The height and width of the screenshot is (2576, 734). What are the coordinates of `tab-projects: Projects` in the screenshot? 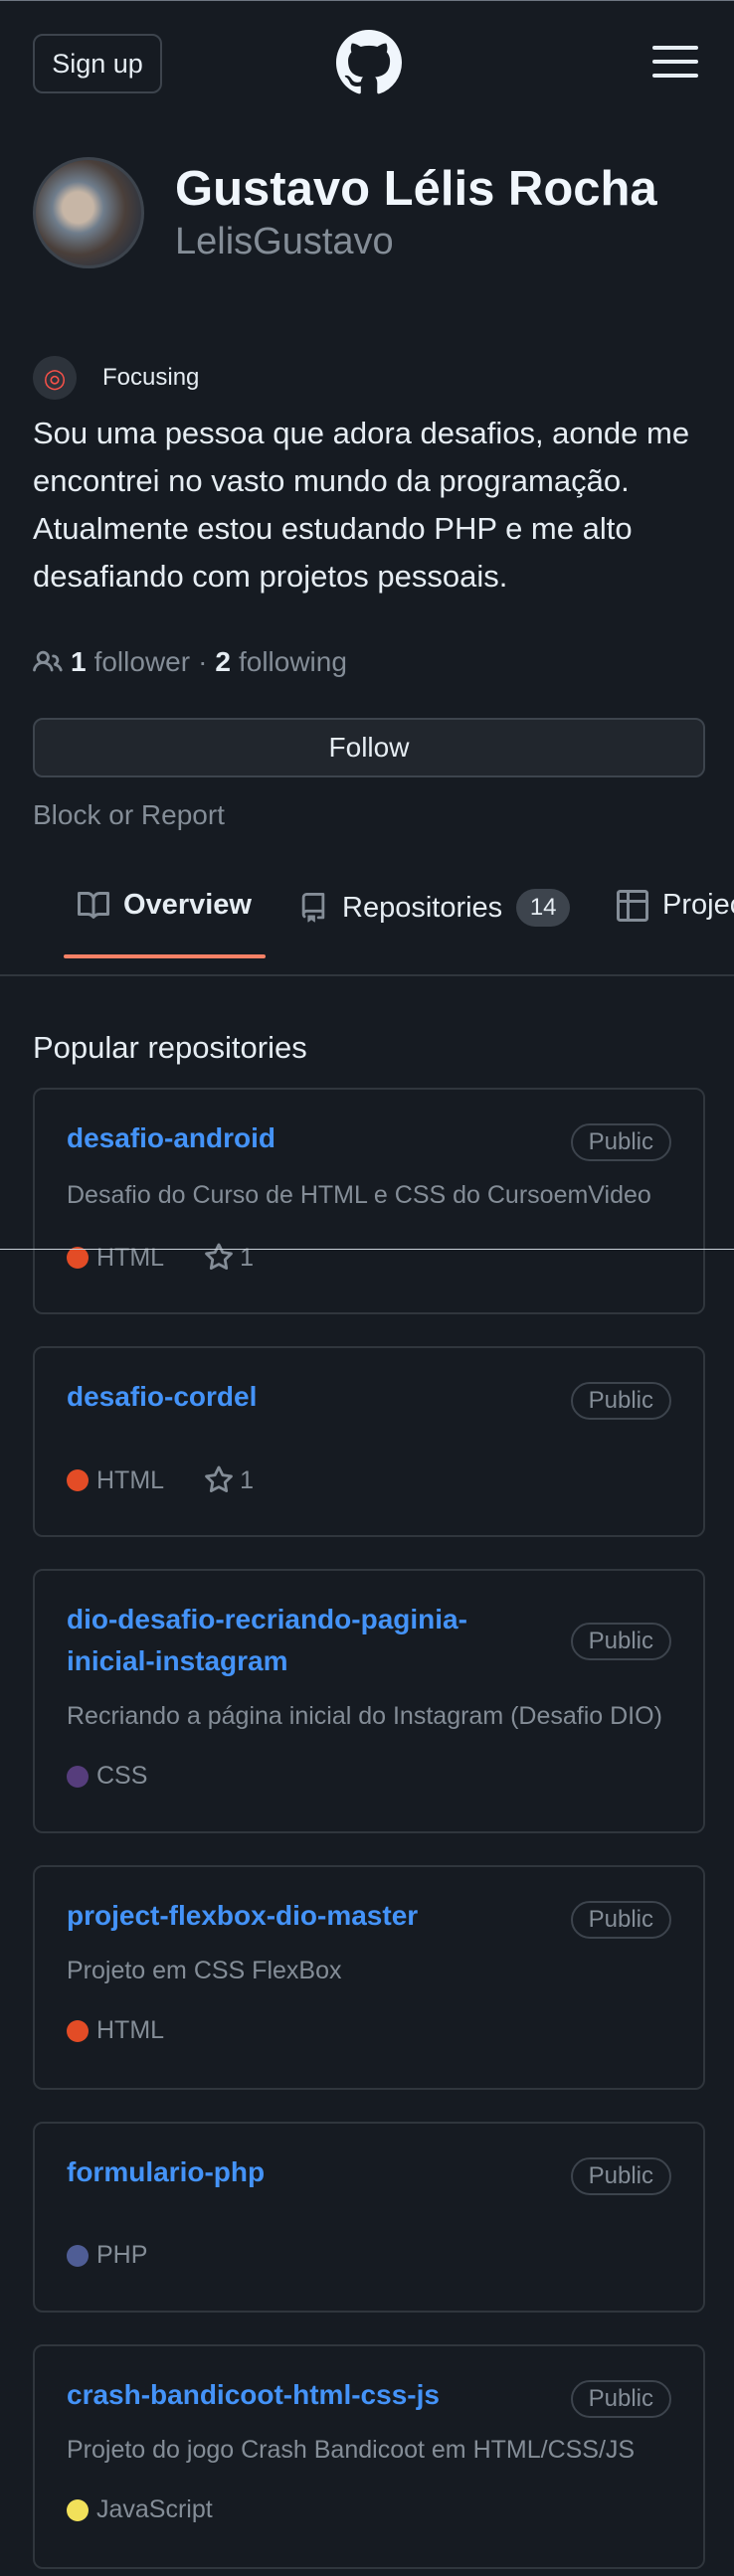 It's located at (675, 905).